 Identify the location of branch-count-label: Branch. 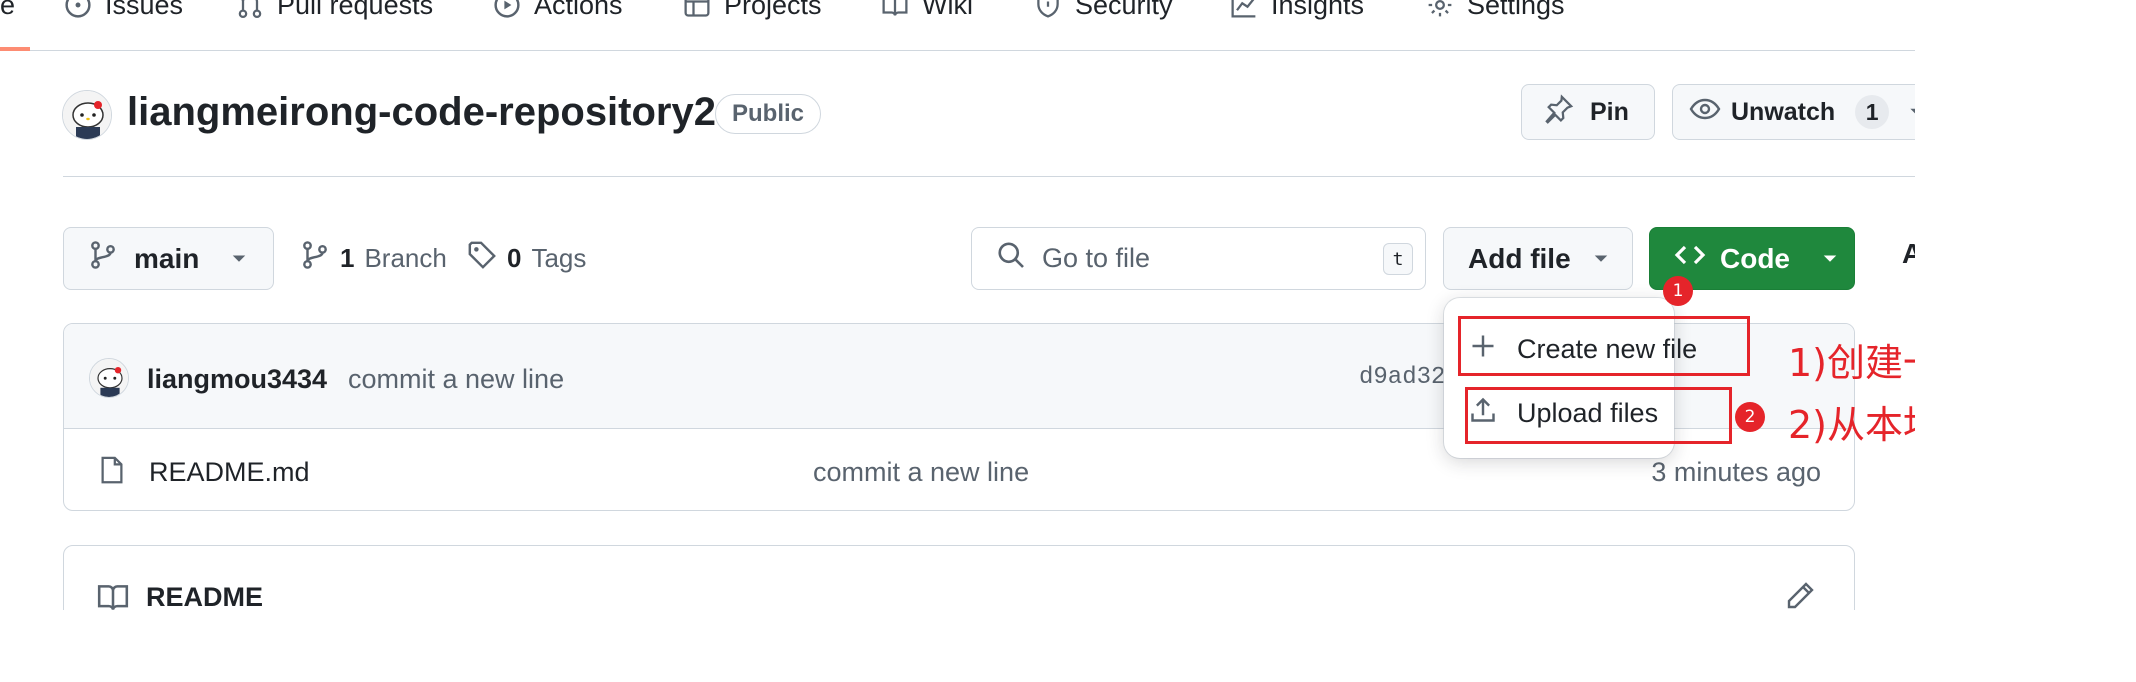
(405, 258).